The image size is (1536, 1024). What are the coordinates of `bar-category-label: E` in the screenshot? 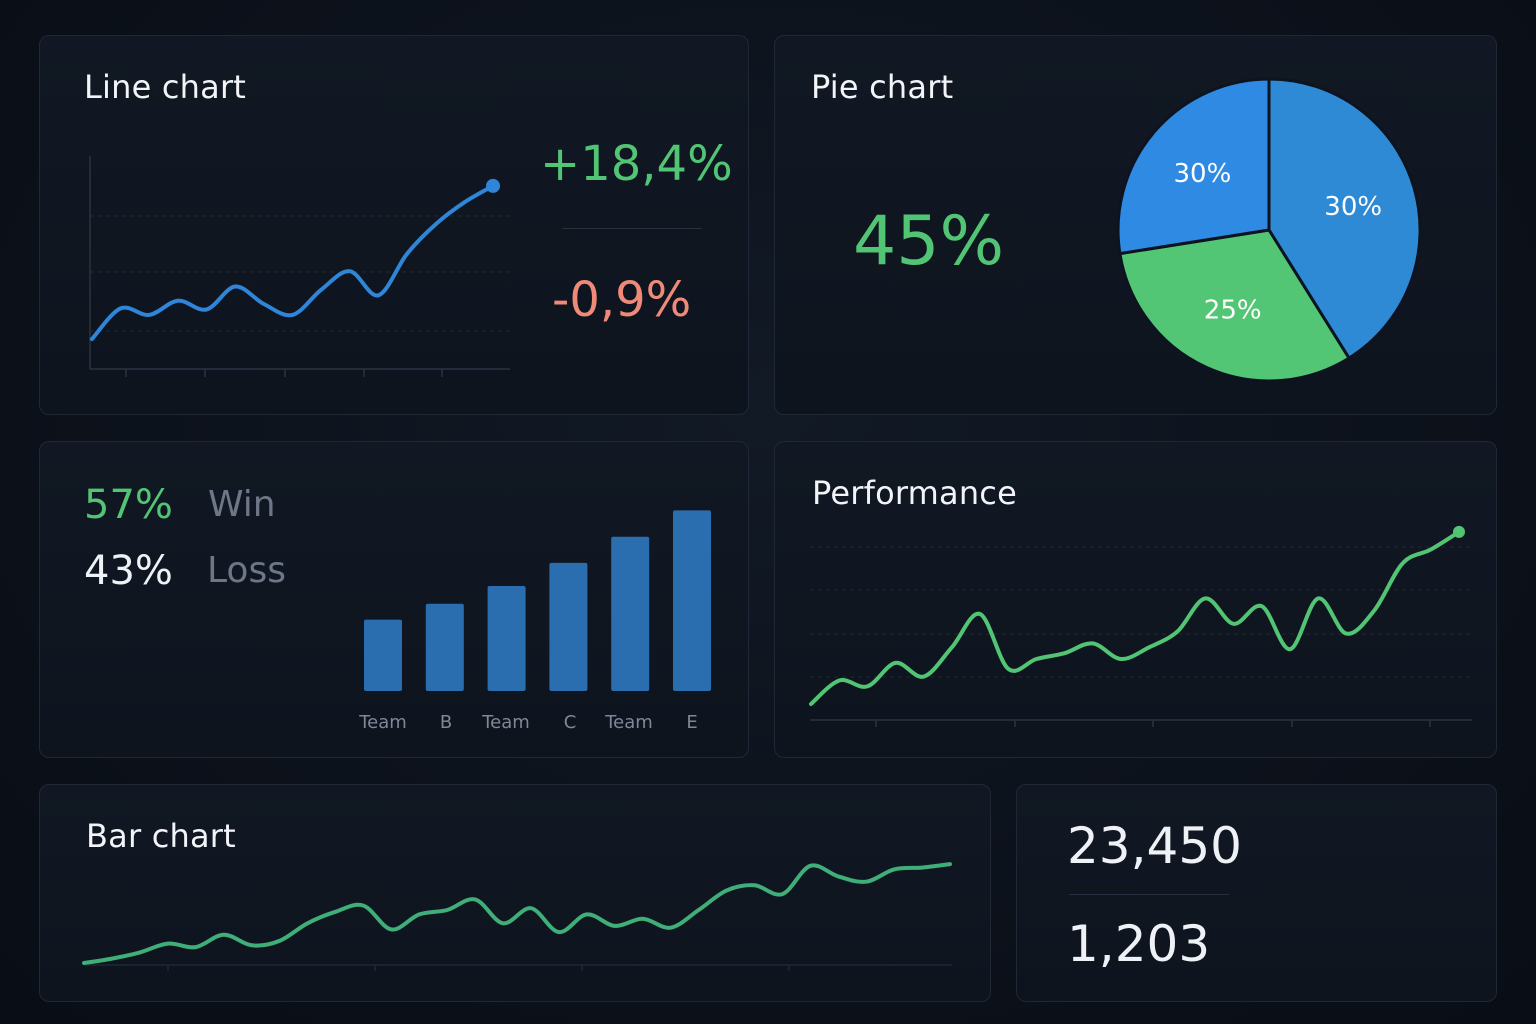 It's located at (691, 722).